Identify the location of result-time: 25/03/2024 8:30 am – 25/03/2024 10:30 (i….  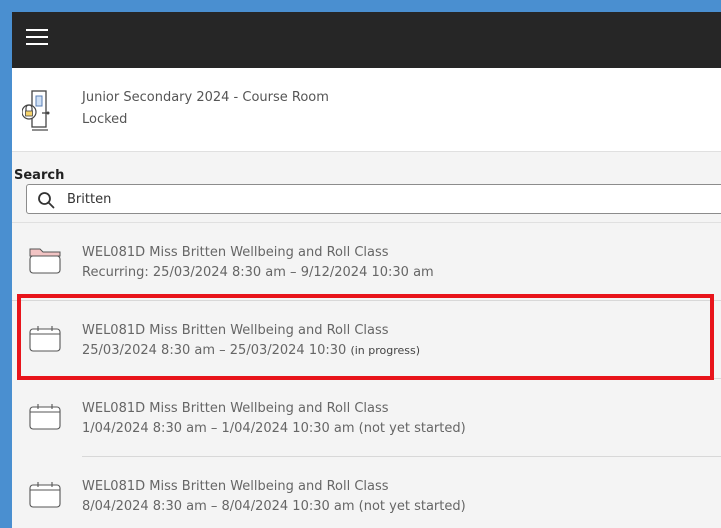
(251, 350).